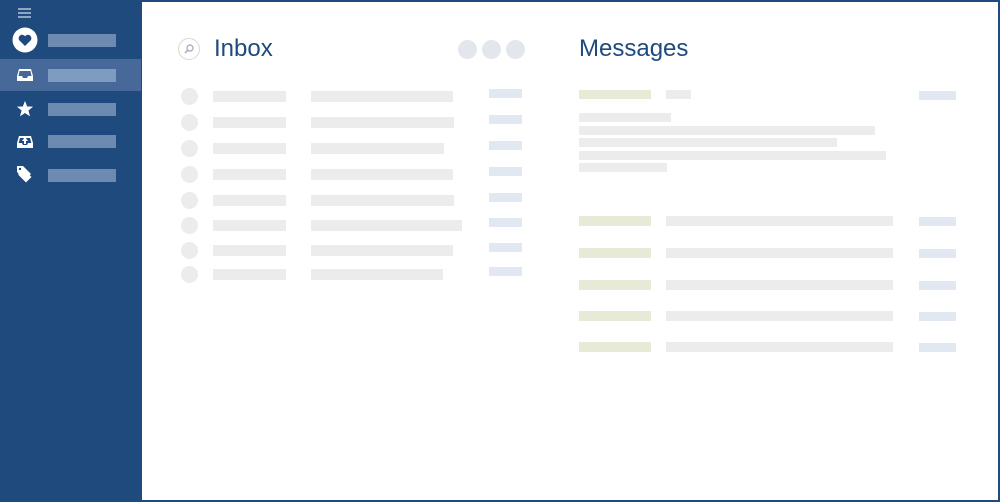 This screenshot has width=1000, height=502. What do you see at coordinates (25, 75) in the screenshot?
I see `inbox-tray-icon` at bounding box center [25, 75].